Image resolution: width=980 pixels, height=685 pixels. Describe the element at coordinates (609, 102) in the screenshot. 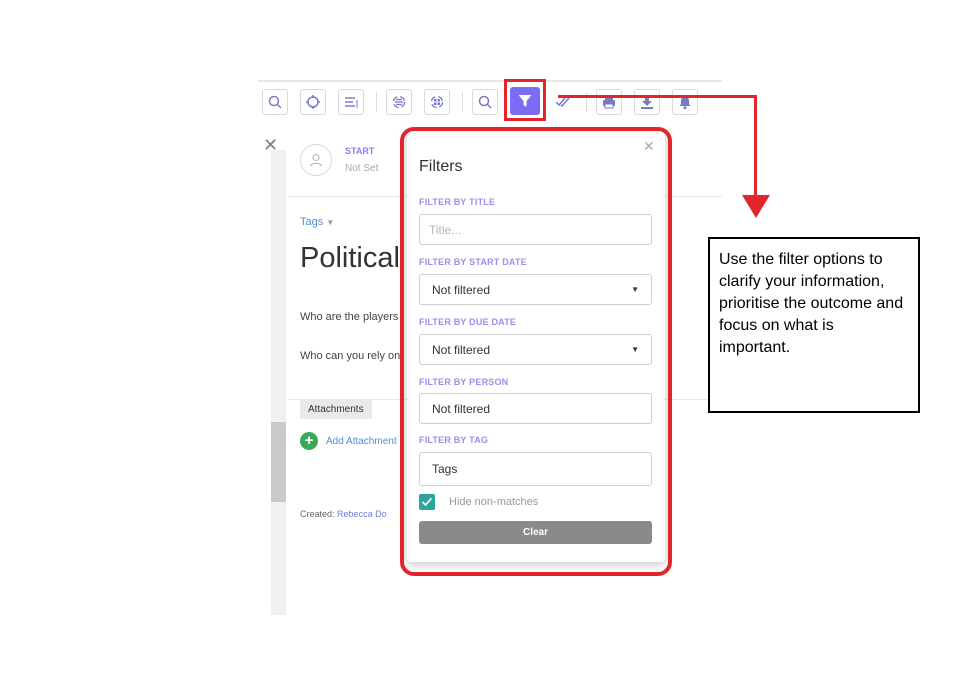

I see `print-icon` at that location.